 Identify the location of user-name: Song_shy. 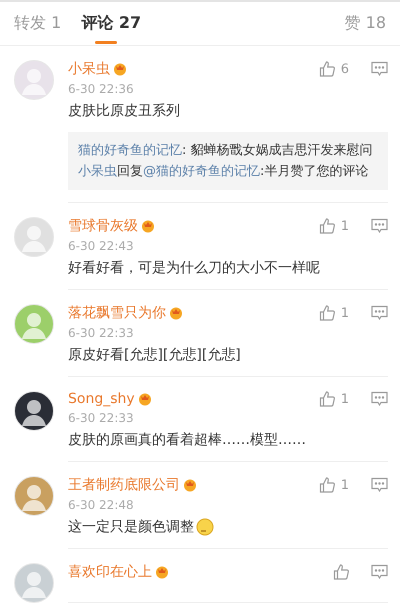
(101, 399).